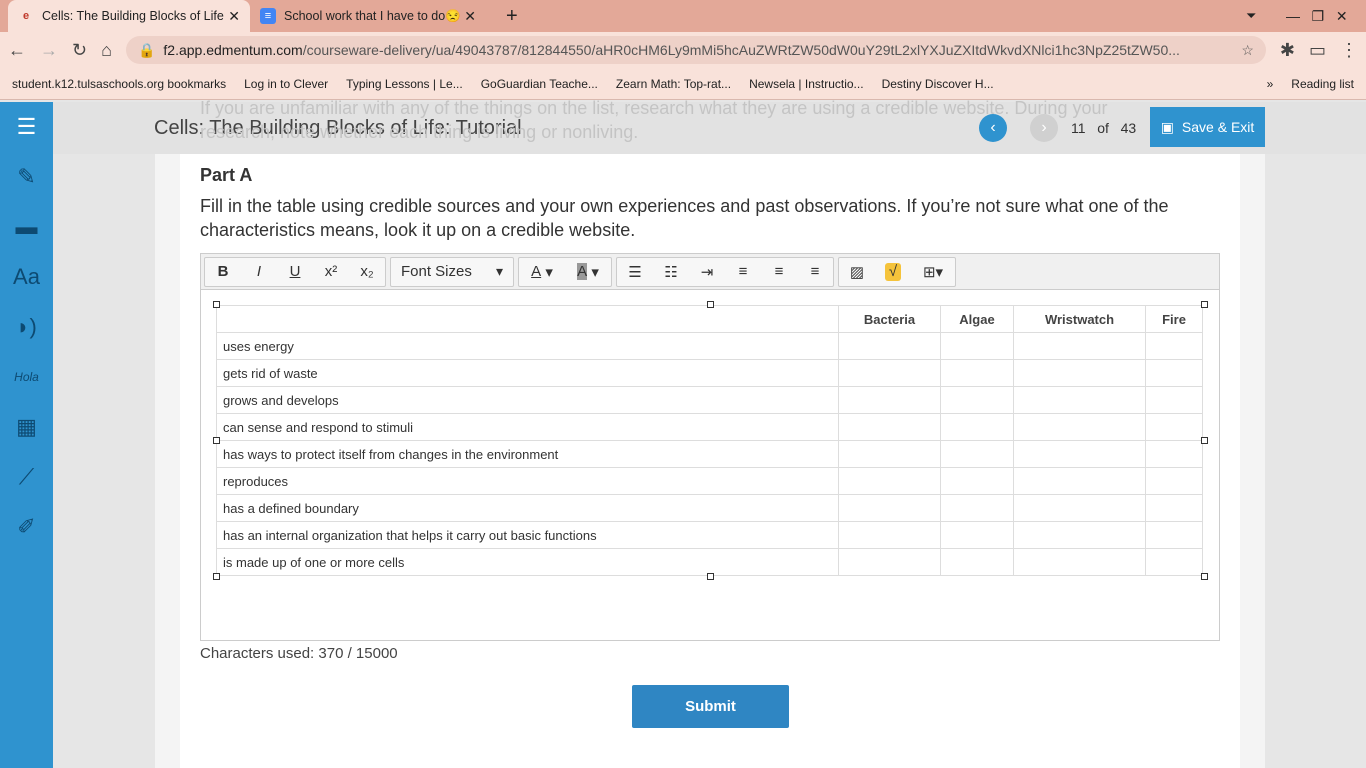  I want to click on docs-icon: ≡, so click(268, 16).